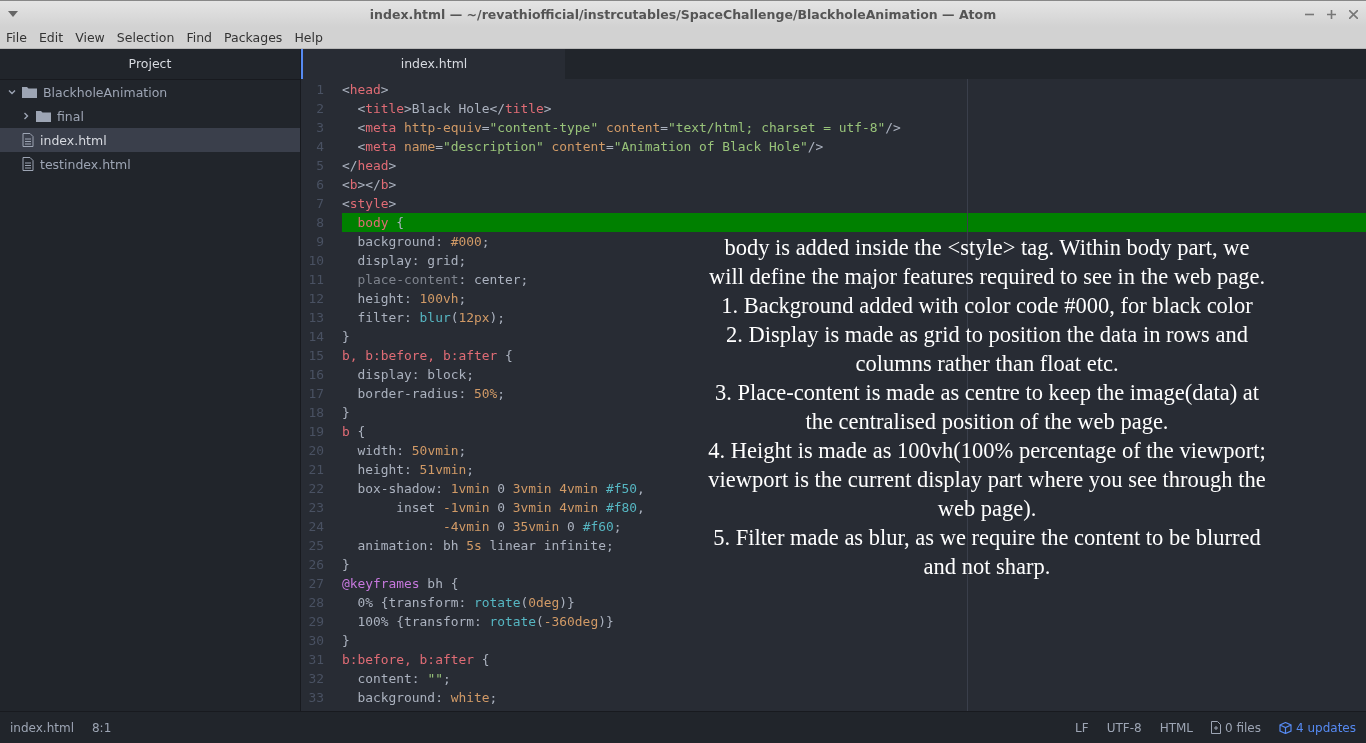  I want to click on menu-item: Packages, so click(256, 37).